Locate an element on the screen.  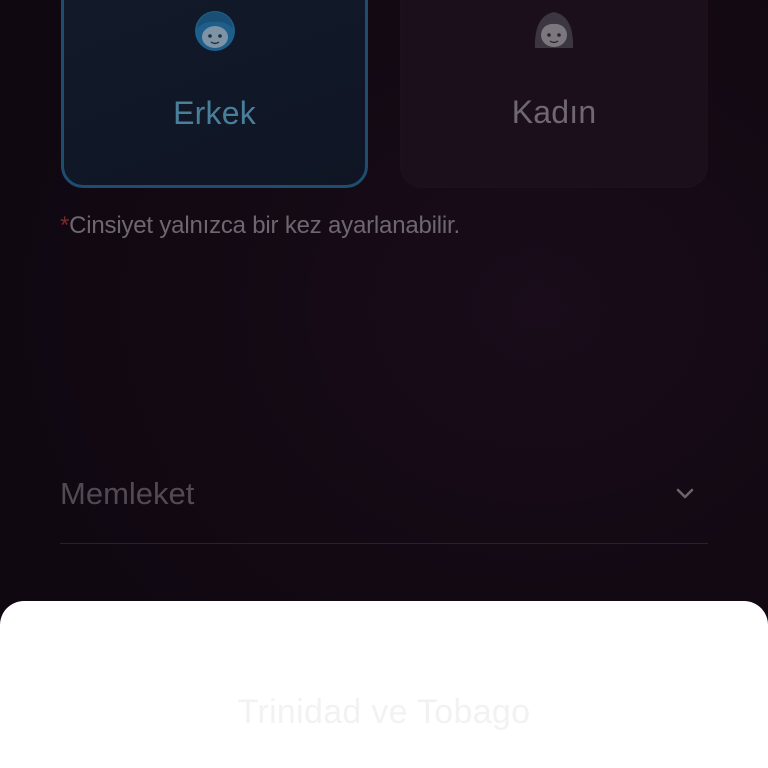
boy-face-icon is located at coordinates (214, 31).